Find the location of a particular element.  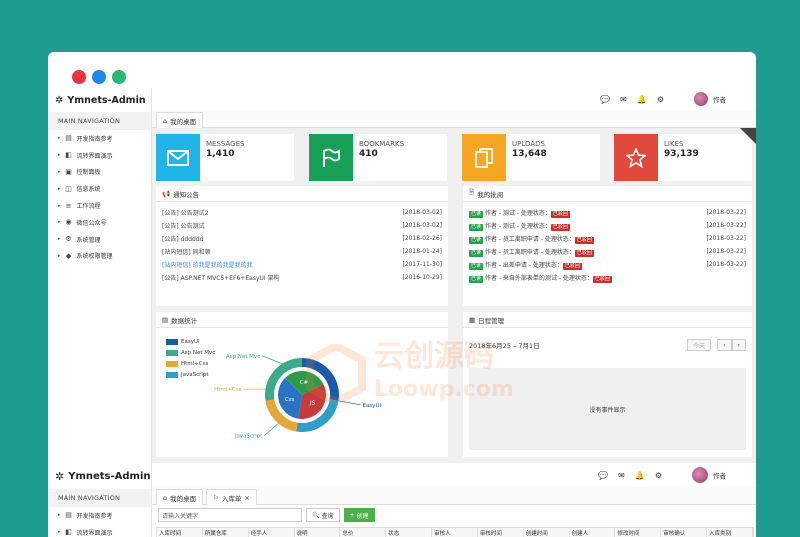

create-button: + 创建 is located at coordinates (359, 515).